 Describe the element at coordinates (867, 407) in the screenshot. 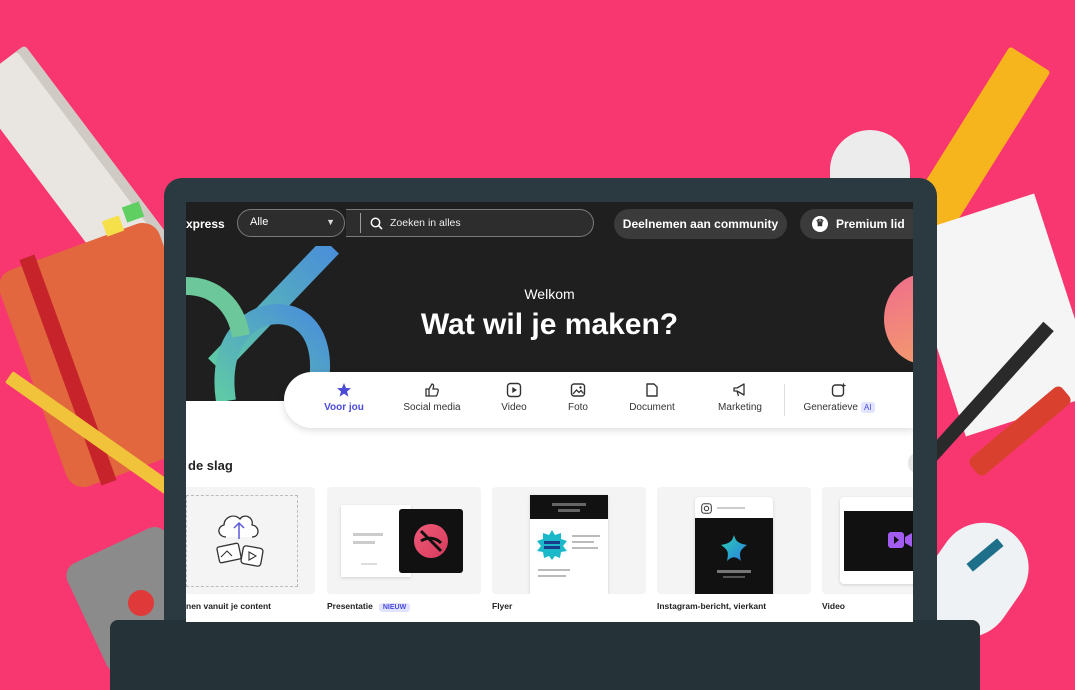

I see `ai-badge: AI` at that location.